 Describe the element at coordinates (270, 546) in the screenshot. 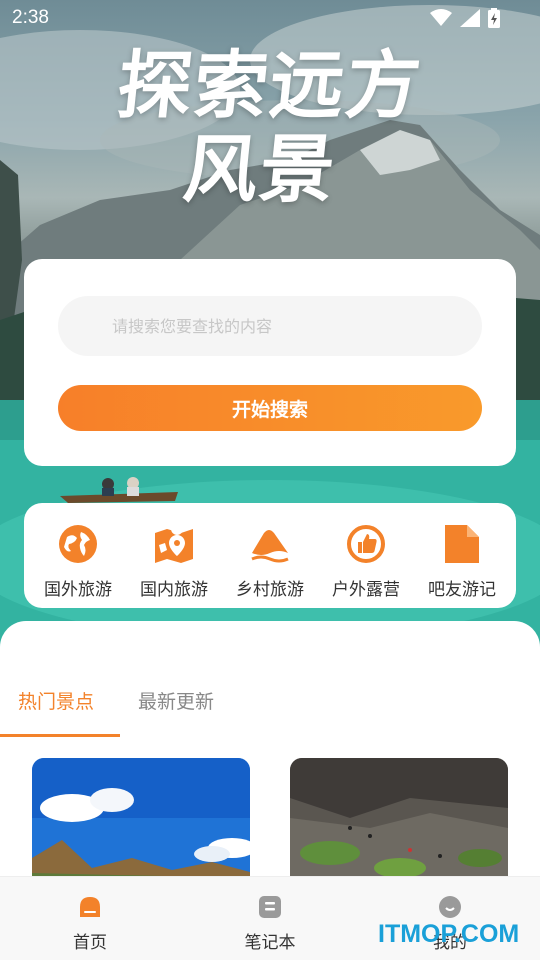

I see `mountain-icon` at that location.